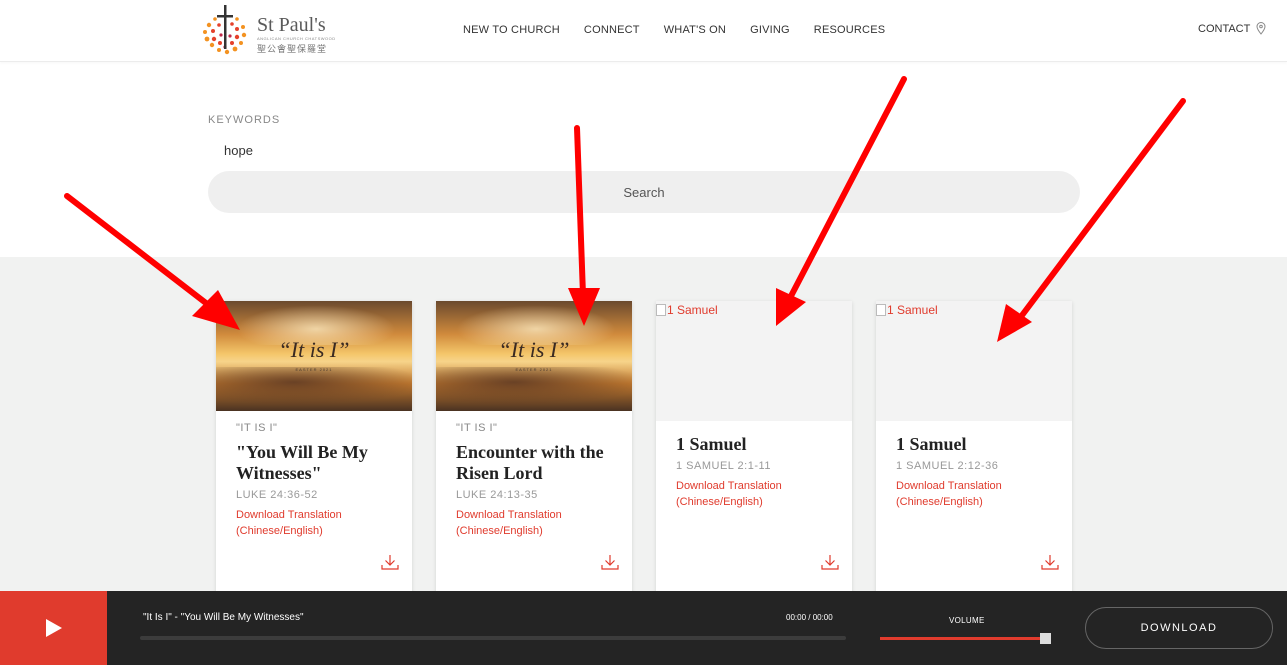 The width and height of the screenshot is (1287, 665). What do you see at coordinates (1224, 28) in the screenshot?
I see `contact-label: CONTACT` at bounding box center [1224, 28].